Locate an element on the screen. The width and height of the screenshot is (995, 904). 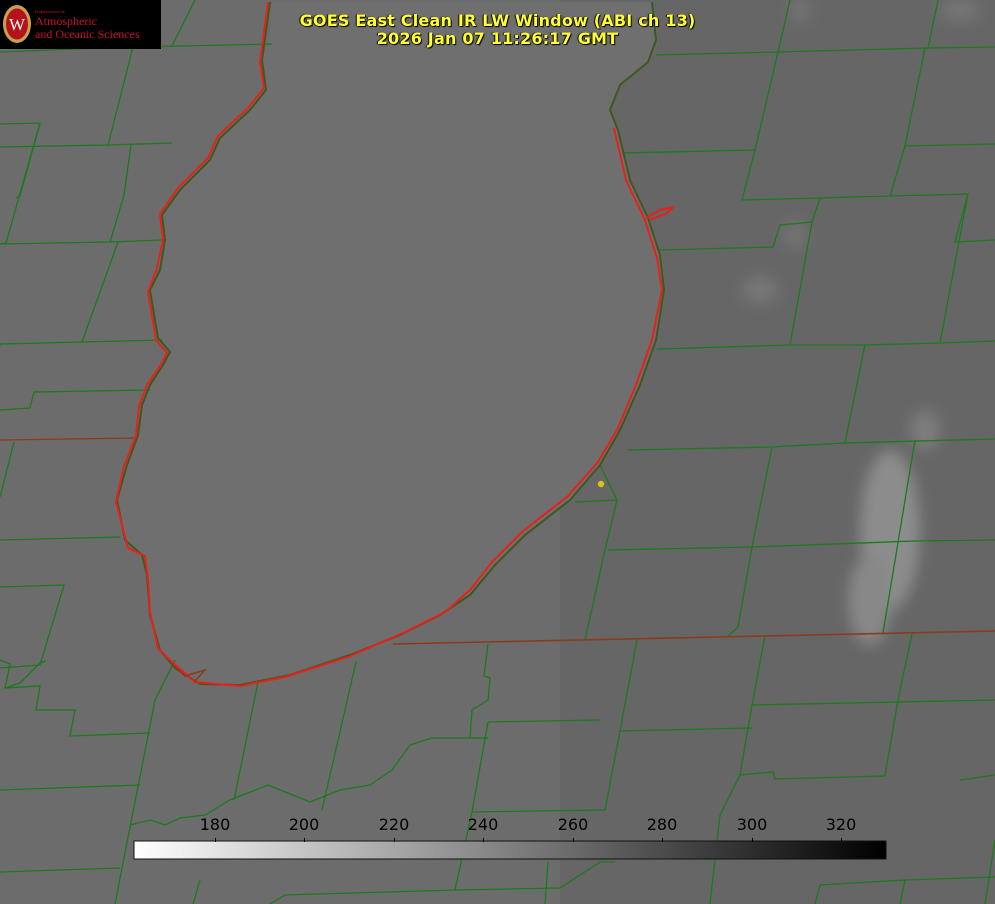
colorbar-tick-label: 240 is located at coordinates (483, 824).